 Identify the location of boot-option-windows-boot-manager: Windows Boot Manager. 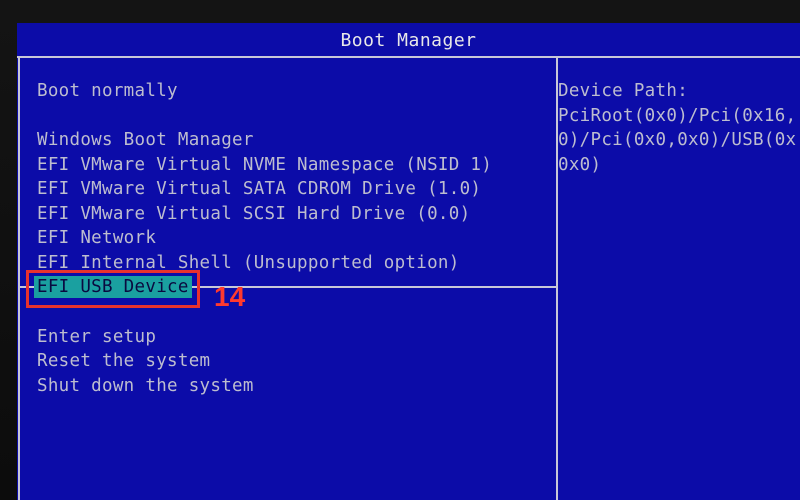
(145, 140).